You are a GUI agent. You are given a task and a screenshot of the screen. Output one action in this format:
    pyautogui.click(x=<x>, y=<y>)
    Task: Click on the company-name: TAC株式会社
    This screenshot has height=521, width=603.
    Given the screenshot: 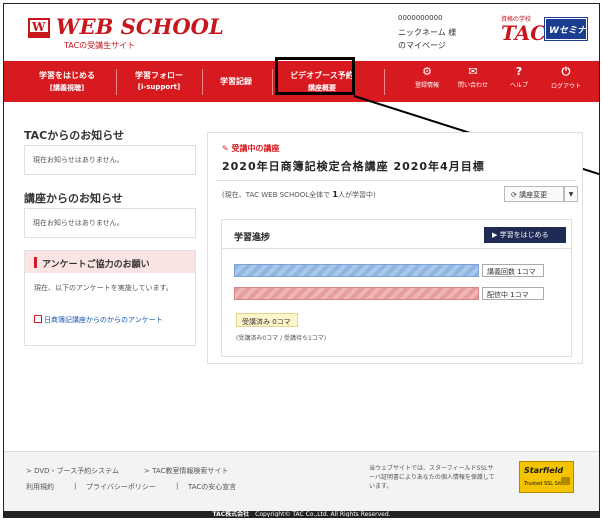 What is the action you would take?
    pyautogui.click(x=231, y=514)
    